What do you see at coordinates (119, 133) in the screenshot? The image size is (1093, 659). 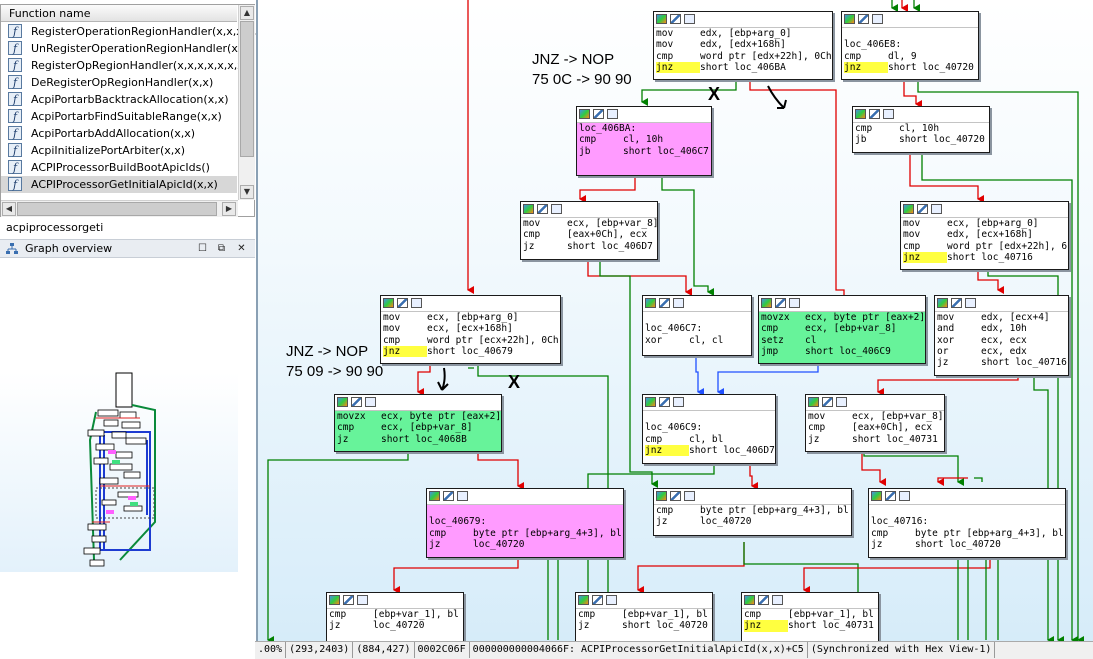 I see `function-list-item: f AcpiPortarbAddAllocation(x,x)` at bounding box center [119, 133].